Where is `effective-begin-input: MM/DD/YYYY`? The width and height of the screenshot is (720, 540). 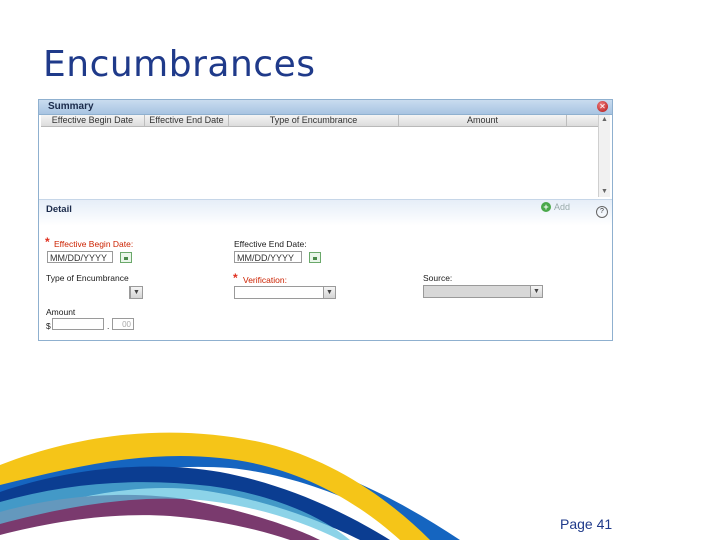 effective-begin-input: MM/DD/YYYY is located at coordinates (80, 257).